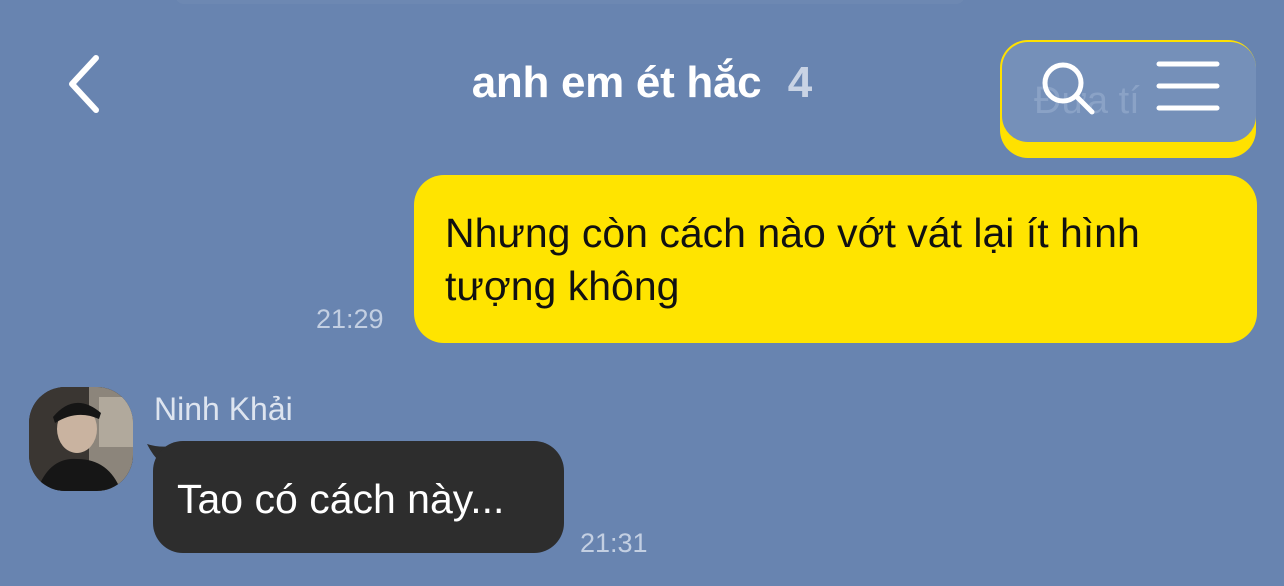  Describe the element at coordinates (800, 82) in the screenshot. I see `member-count: 4` at that location.